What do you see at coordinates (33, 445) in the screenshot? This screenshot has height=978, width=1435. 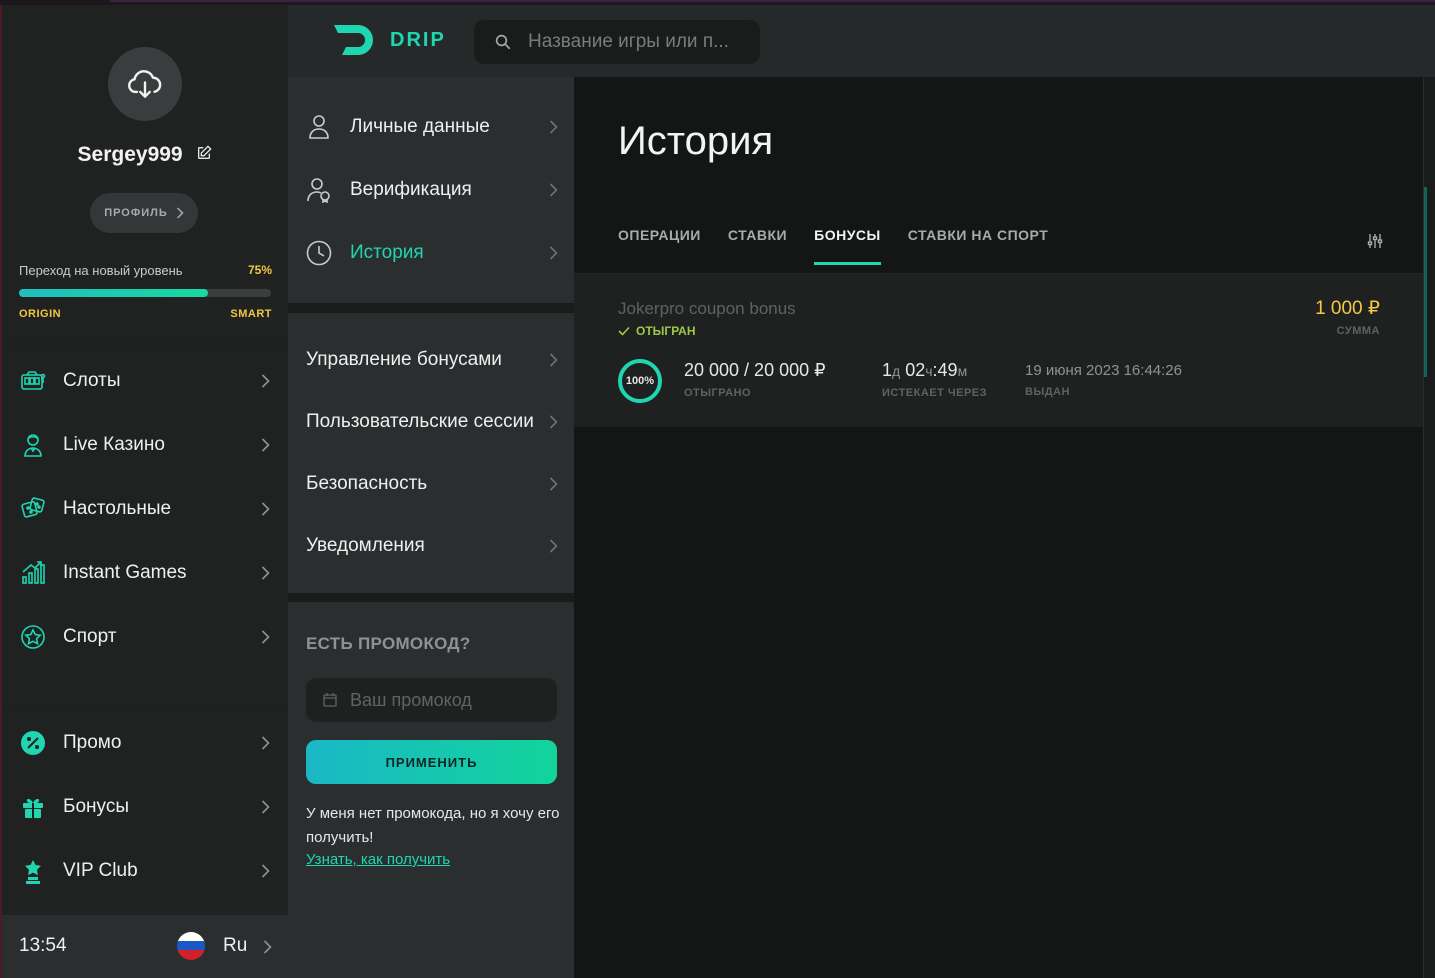 I see `dealer-icon` at bounding box center [33, 445].